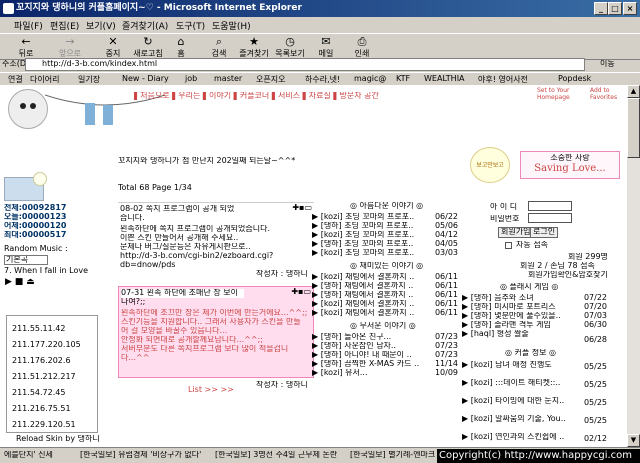  What do you see at coordinates (101, 25) in the screenshot?
I see `menu-view: 보기(V)` at bounding box center [101, 25].